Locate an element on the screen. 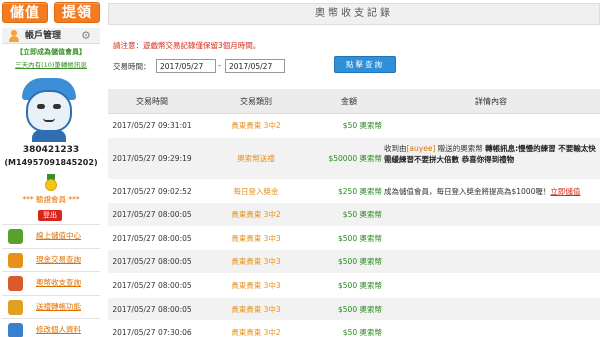 This screenshot has width=600, height=337. top-button-group: 儲值 提領 is located at coordinates (51, 12).